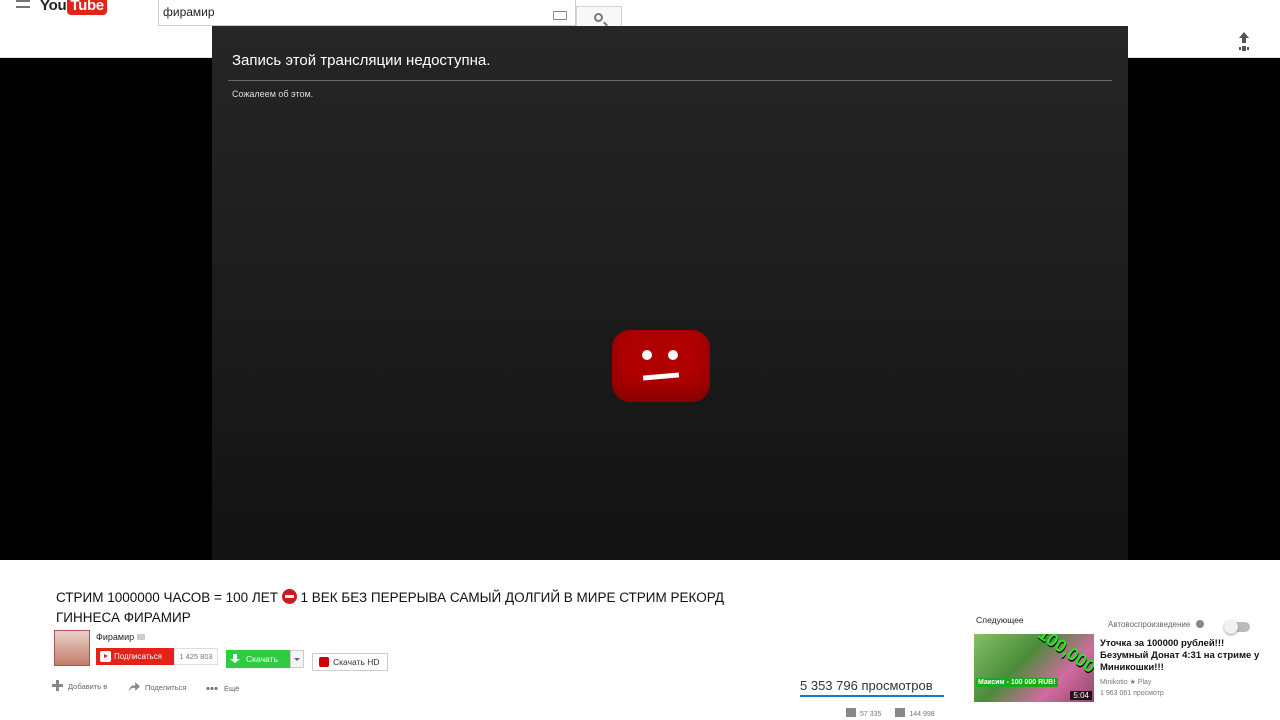  I want to click on autoplay-toggle, so click(1237, 627).